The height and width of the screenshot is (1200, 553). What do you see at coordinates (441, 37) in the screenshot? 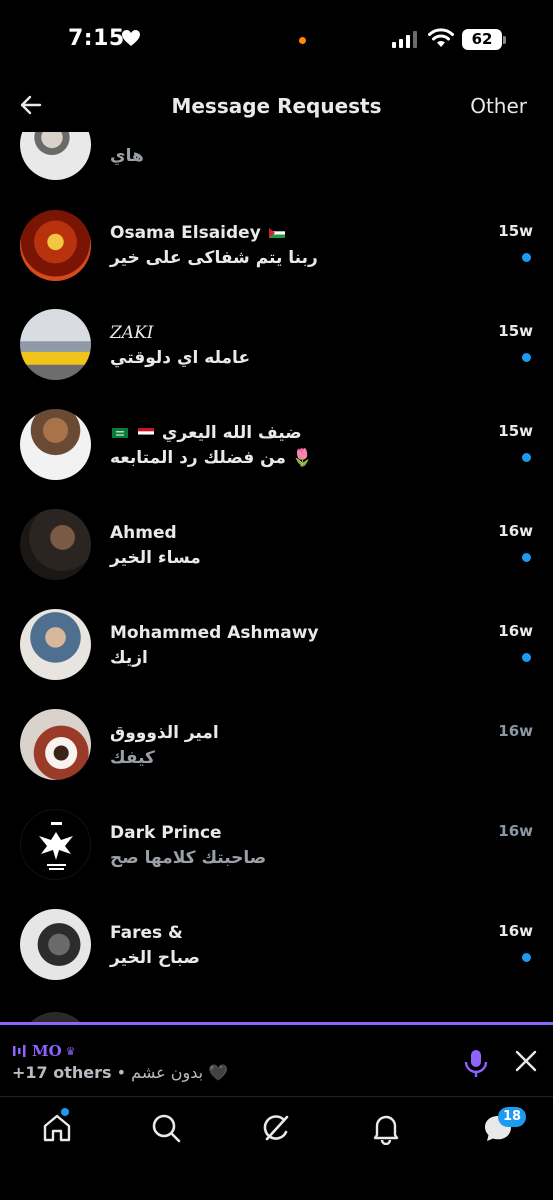
I see `wifi-icon` at bounding box center [441, 37].